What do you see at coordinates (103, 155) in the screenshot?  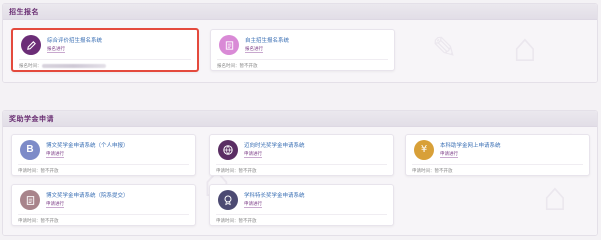 I see `card-bowen-individual: B 博文奖学金申请系统（个人申报） 申请进行 申请时间：暂不开放` at bounding box center [103, 155].